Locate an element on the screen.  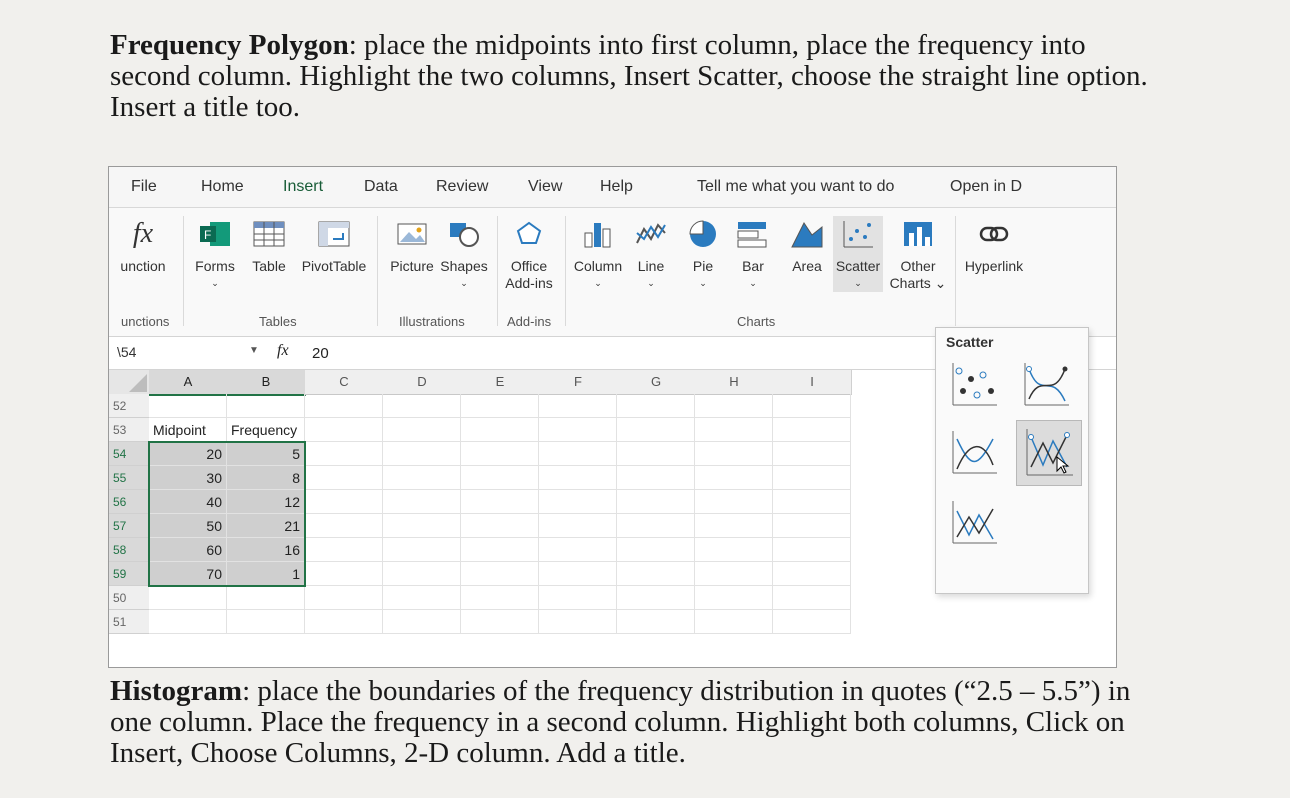
line-chart-button: Line ⌄ is located at coordinates (651, 254).